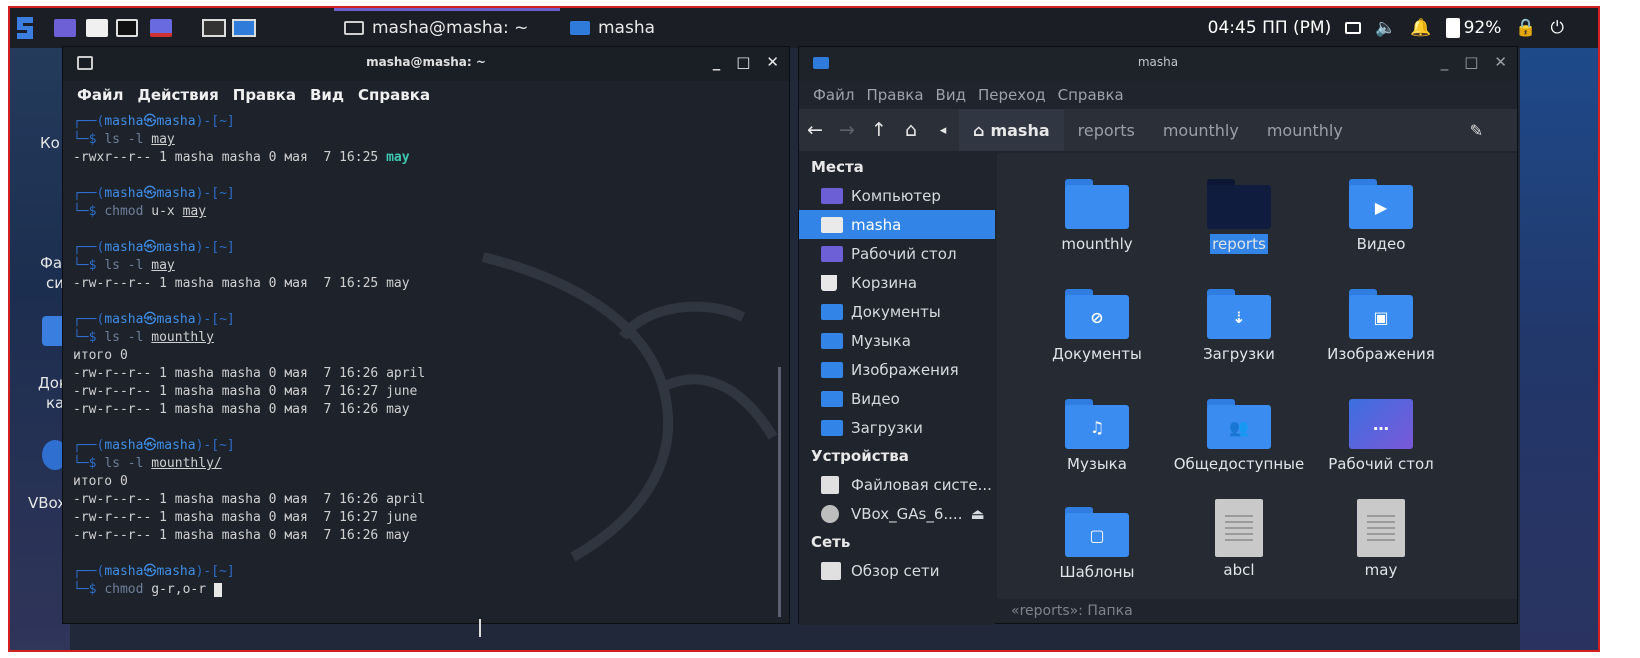 The image size is (1640, 658). What do you see at coordinates (65, 28) in the screenshot?
I see `desktop-icon` at bounding box center [65, 28].